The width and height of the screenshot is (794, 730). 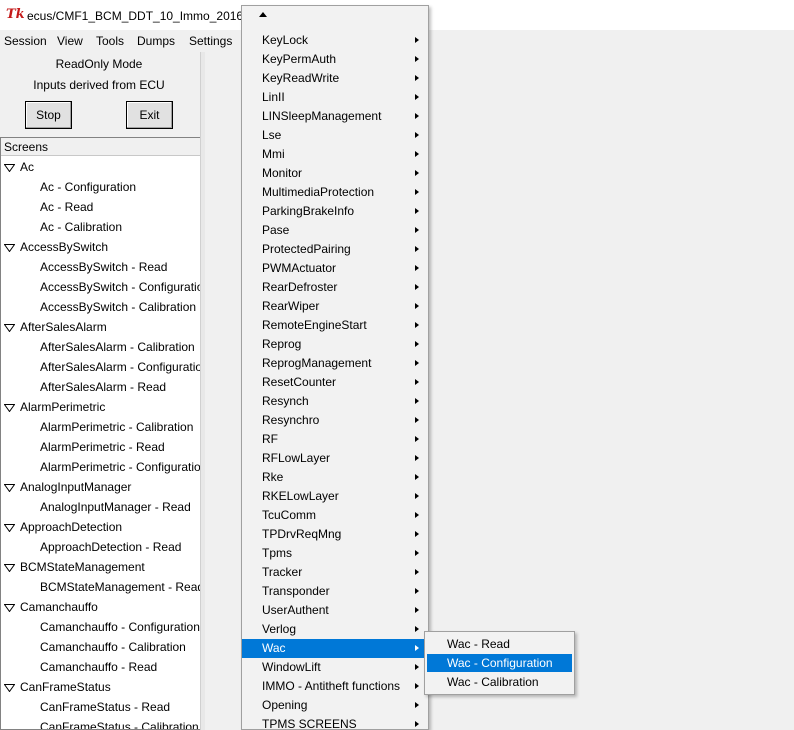 I want to click on tree-group: Camanchauffo, so click(x=100, y=607).